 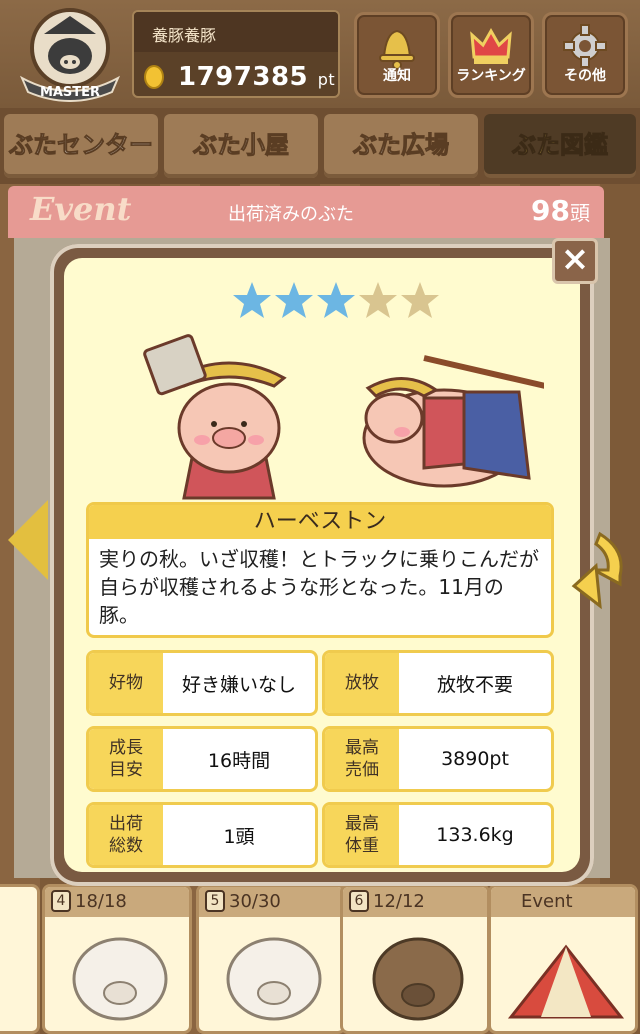 What do you see at coordinates (238, 684) in the screenshot?
I see `stat-value: 好き嫌いなし` at bounding box center [238, 684].